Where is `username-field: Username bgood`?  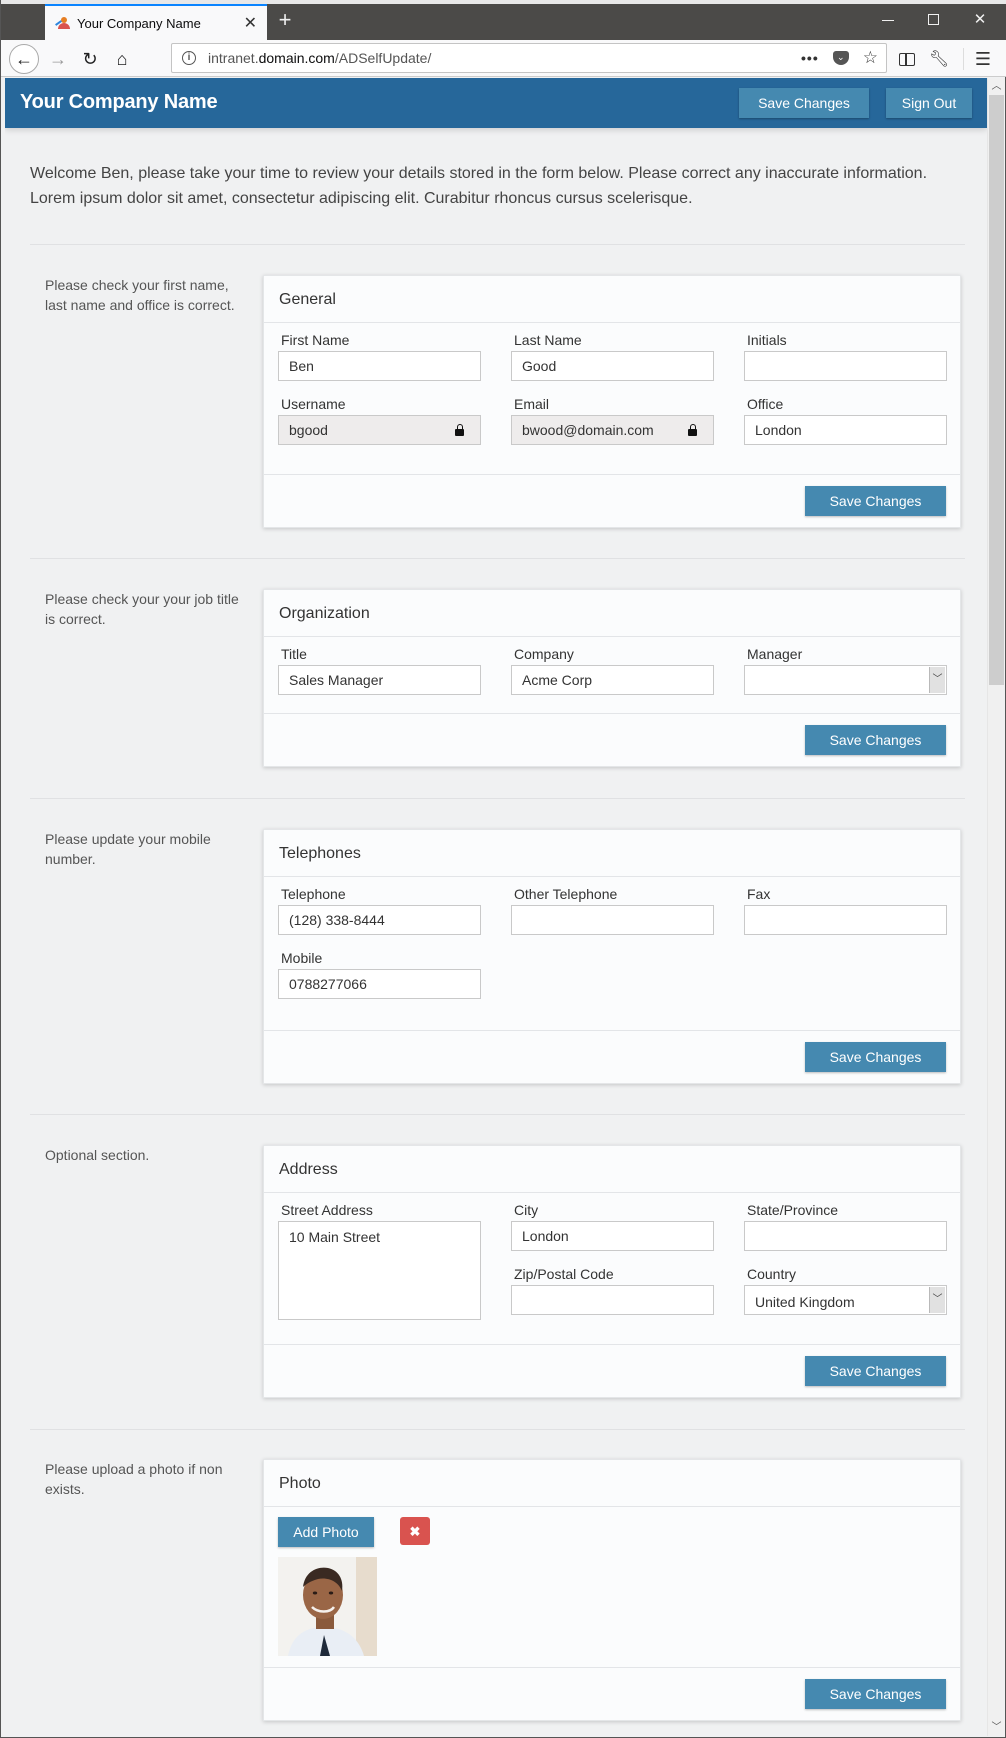
username-field: Username bgood is located at coordinates (379, 420).